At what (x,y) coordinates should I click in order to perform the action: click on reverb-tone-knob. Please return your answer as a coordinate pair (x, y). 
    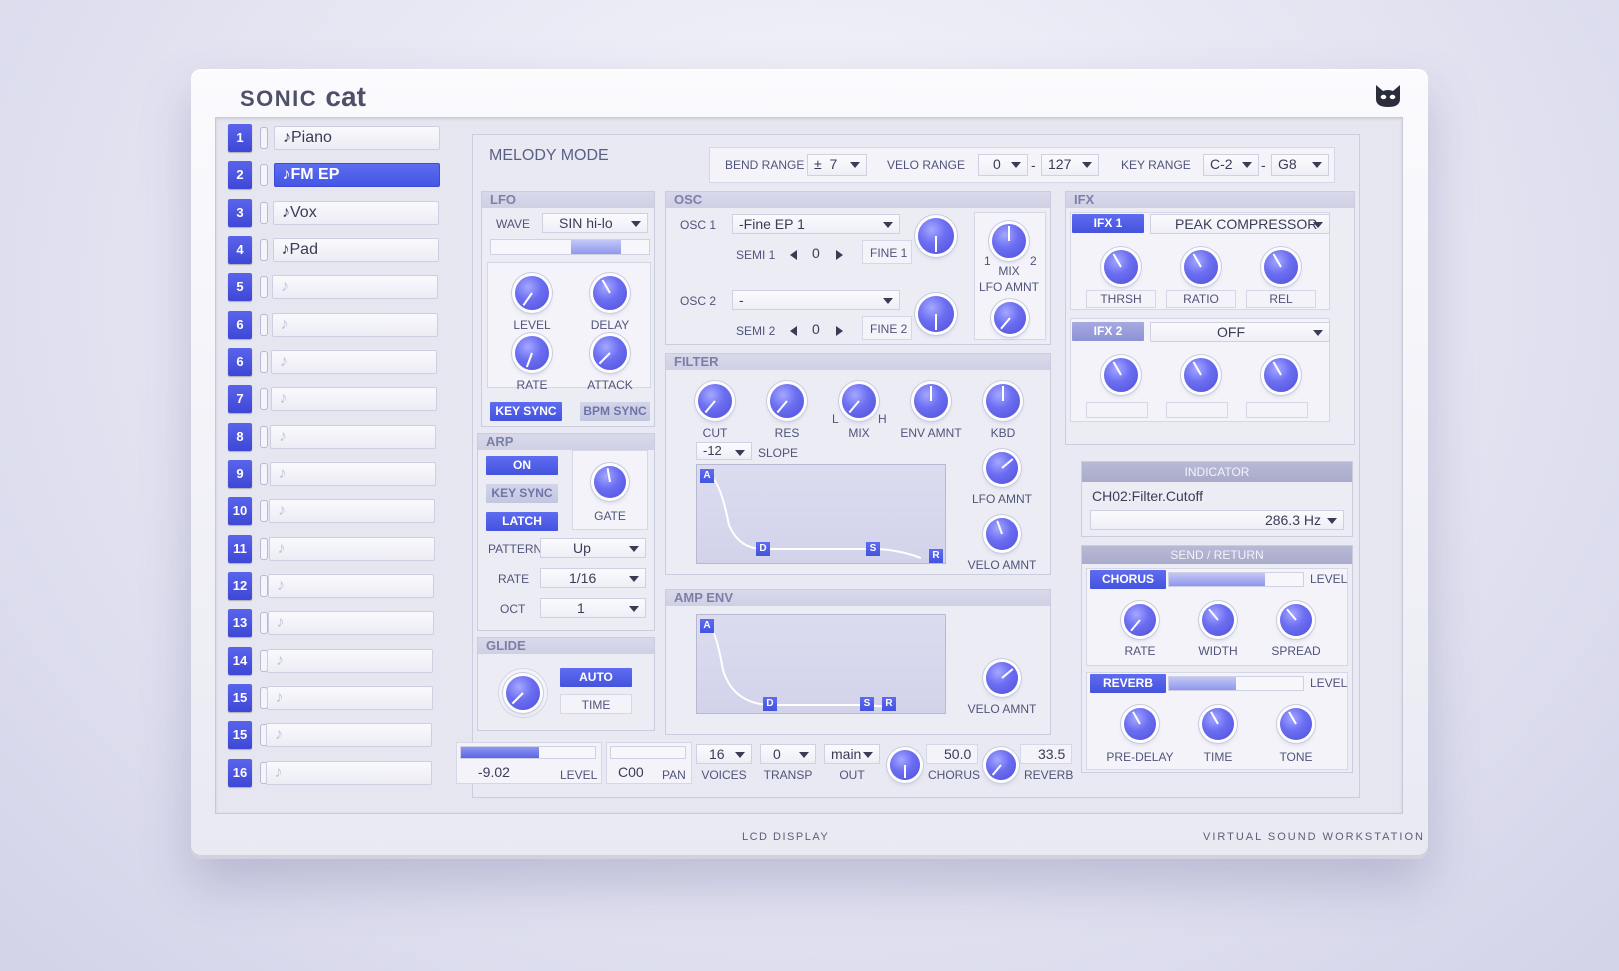
    Looking at the image, I should click on (1296, 724).